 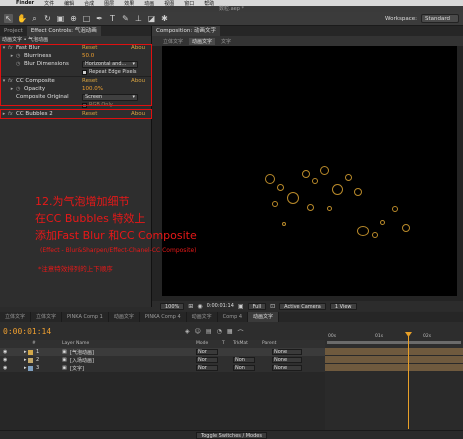 What do you see at coordinates (394, 342) in the screenshot?
I see `work-area-bar` at bounding box center [394, 342].